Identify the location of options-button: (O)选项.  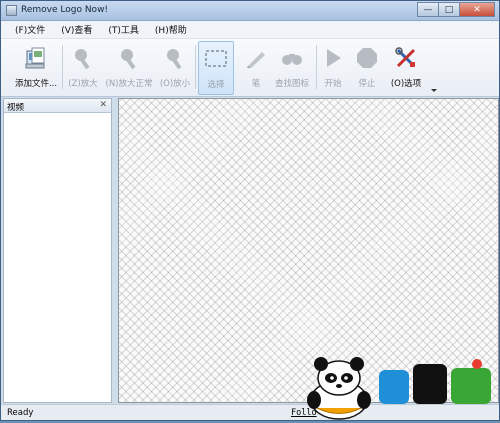
(406, 68).